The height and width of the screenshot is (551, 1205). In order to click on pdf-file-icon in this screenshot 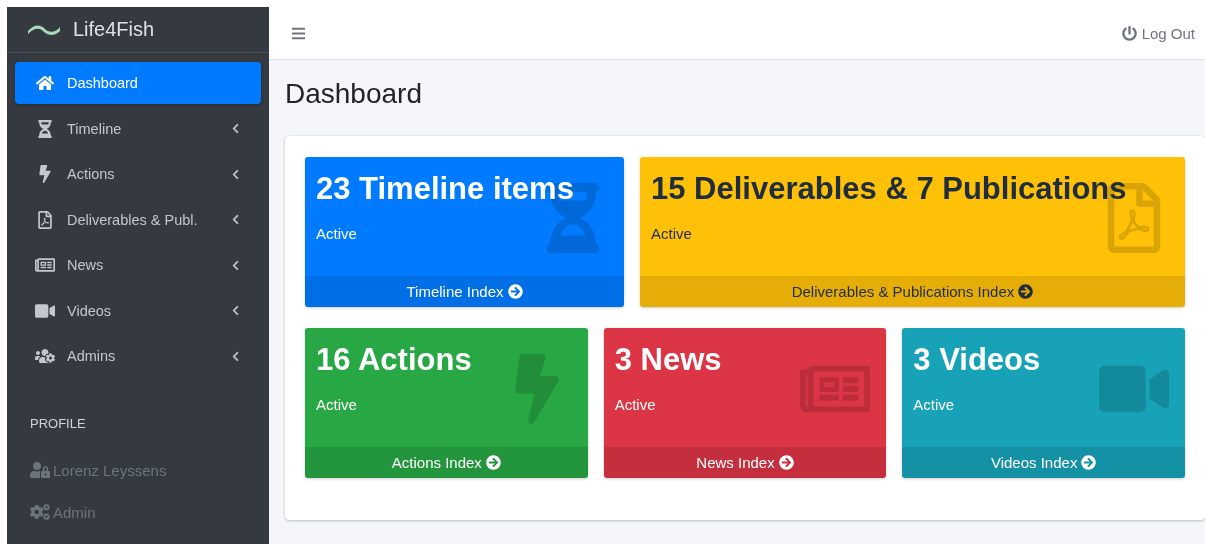, I will do `click(45, 219)`.